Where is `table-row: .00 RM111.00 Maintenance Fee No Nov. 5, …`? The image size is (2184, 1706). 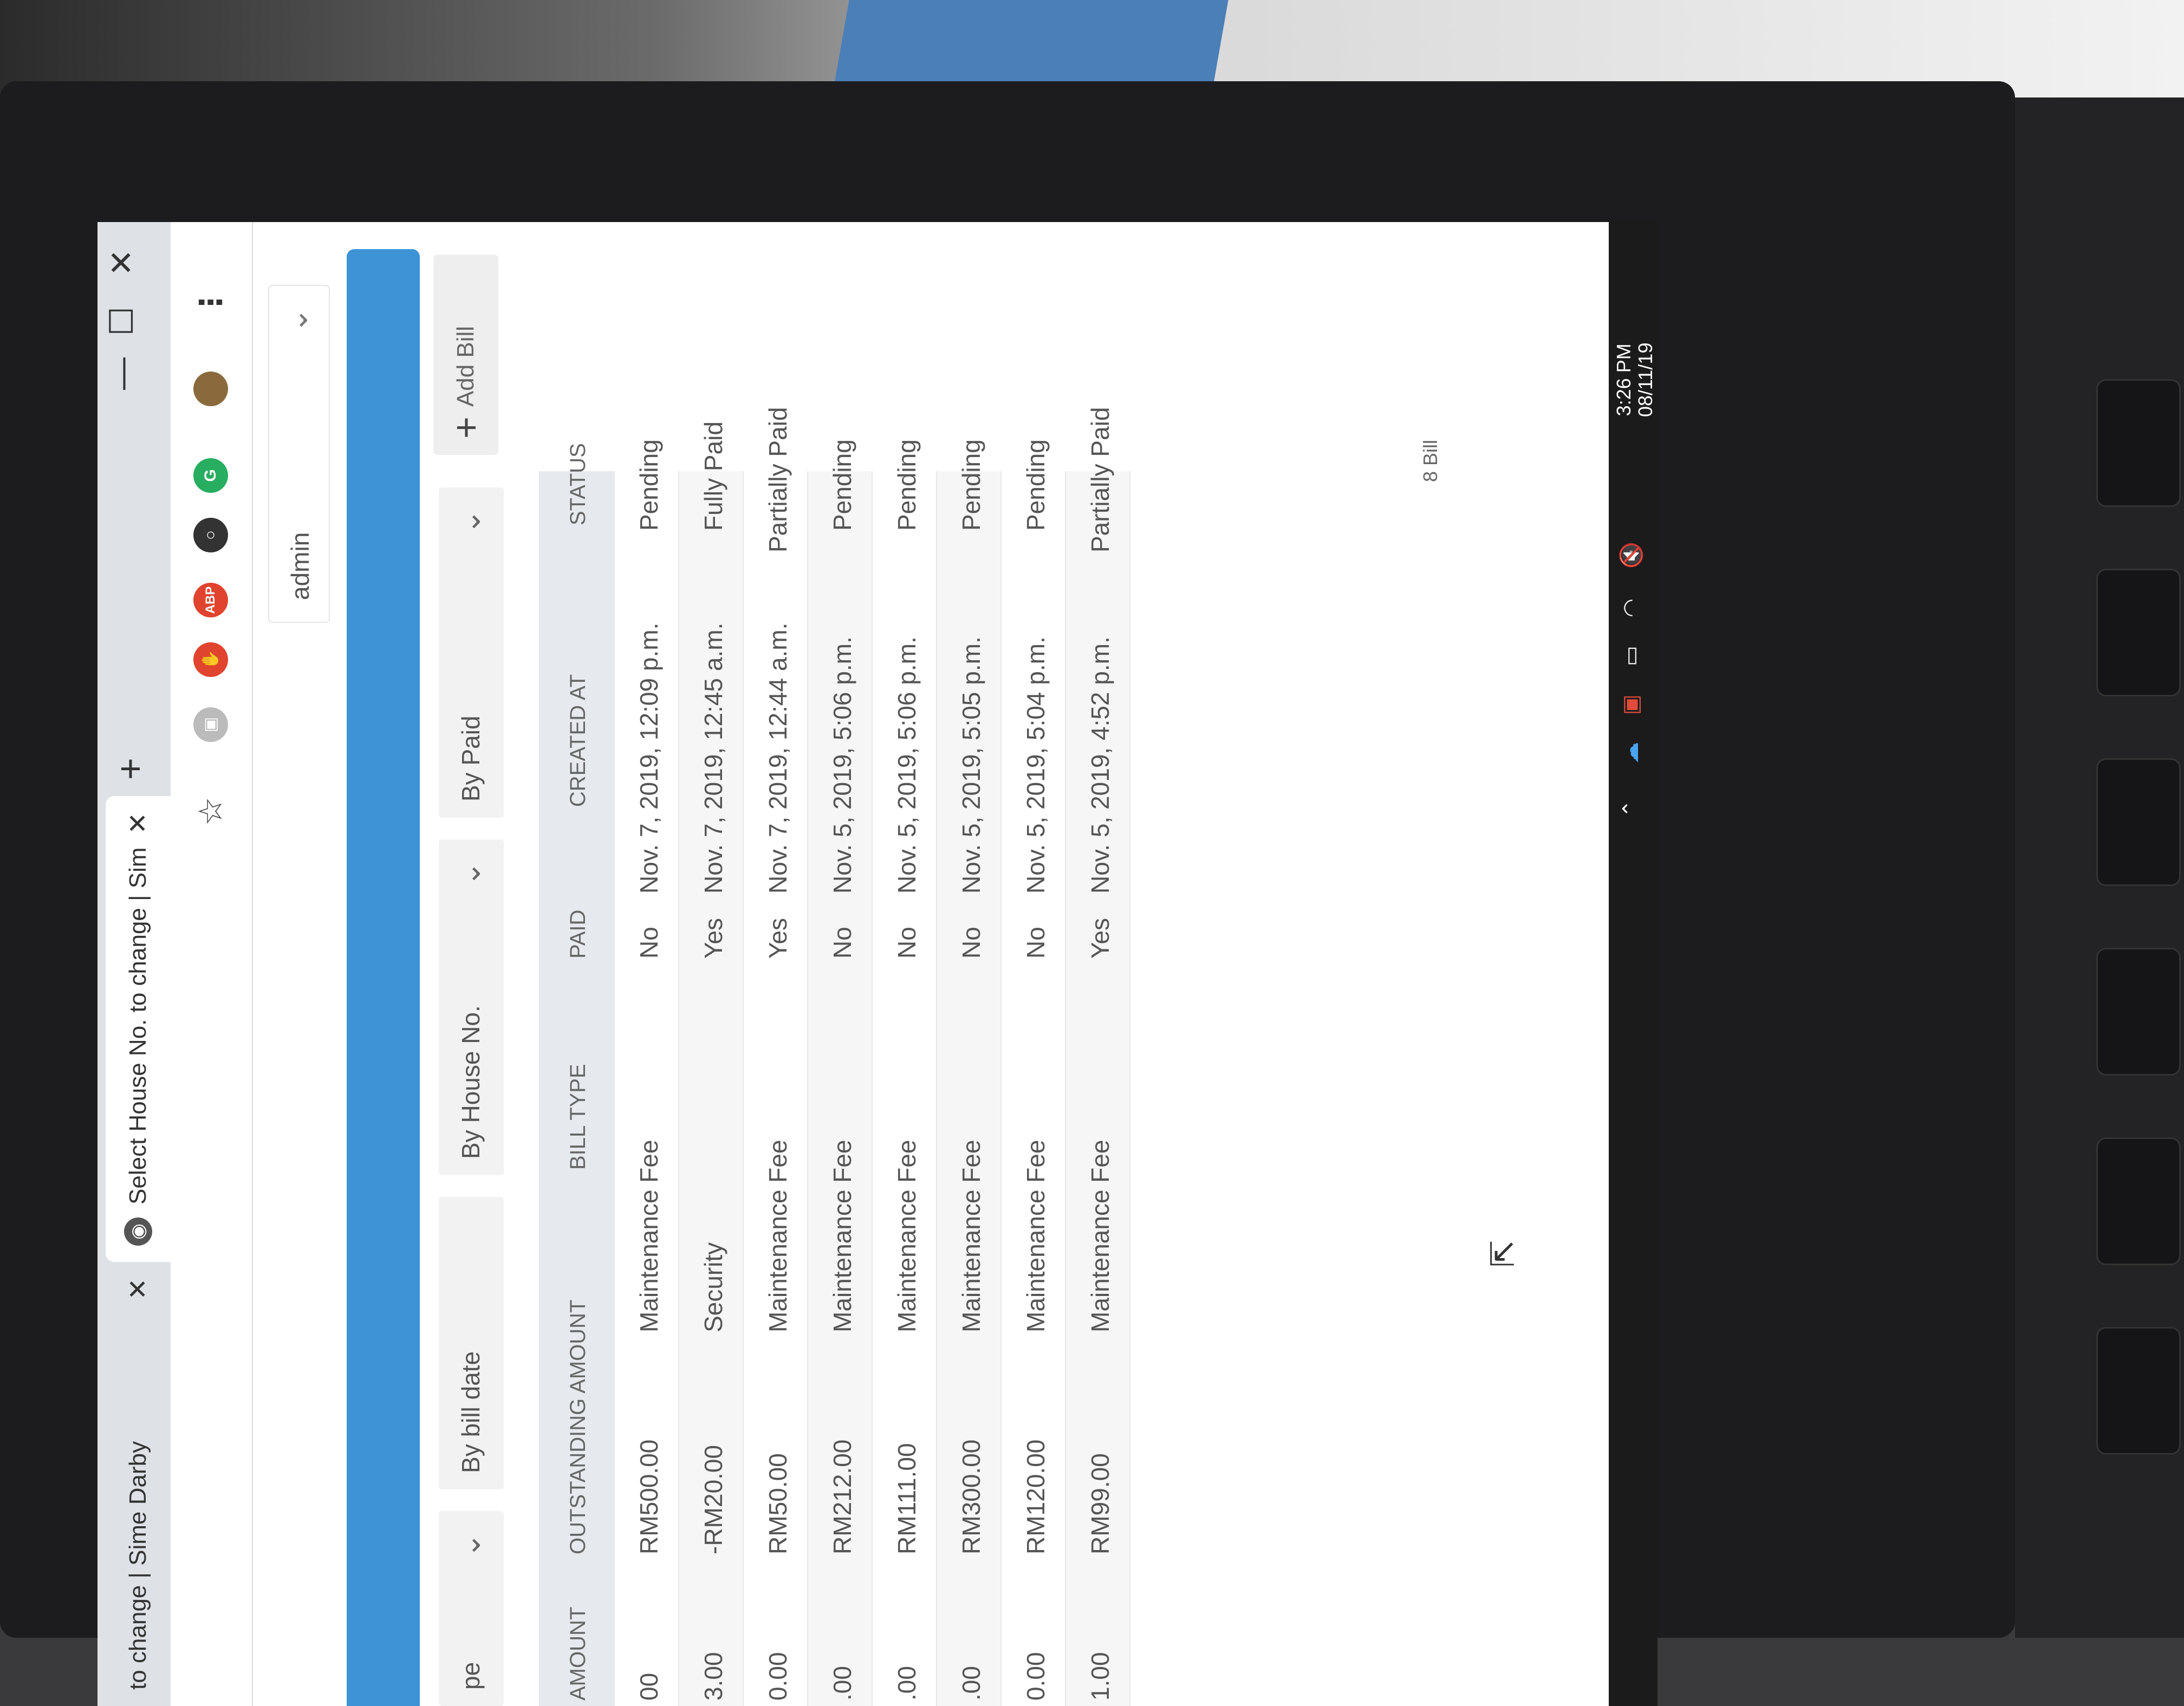 table-row: .00 RM111.00 Maintenance Fee No Nov. 5, … is located at coordinates (905, 1072).